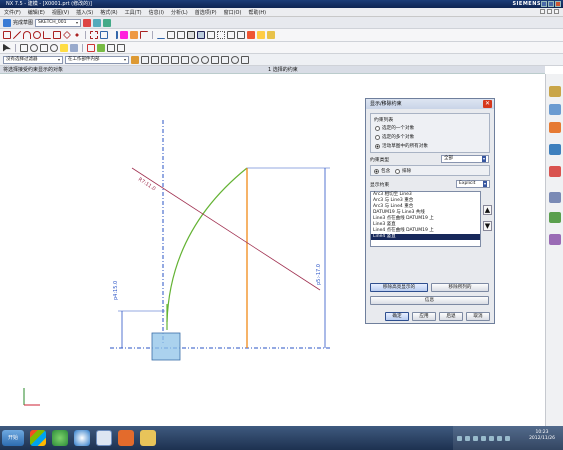 The height and width of the screenshot is (450, 563). I want to click on layer-icon, so click(101, 47).